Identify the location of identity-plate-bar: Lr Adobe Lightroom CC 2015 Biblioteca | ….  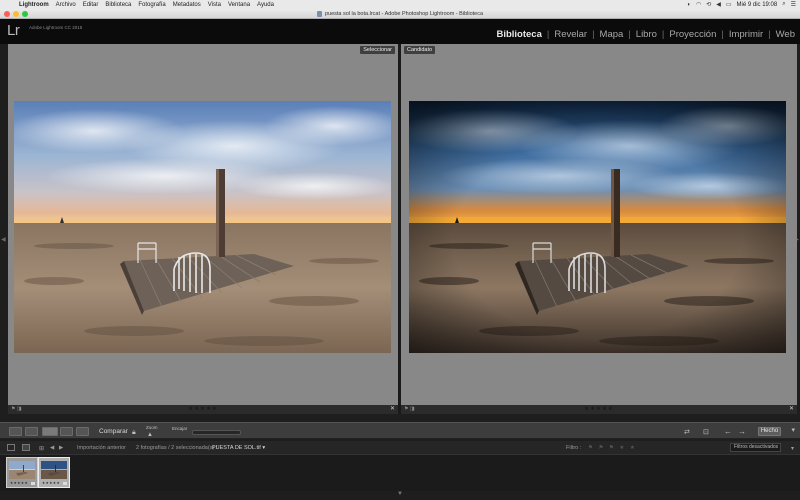
(400, 31).